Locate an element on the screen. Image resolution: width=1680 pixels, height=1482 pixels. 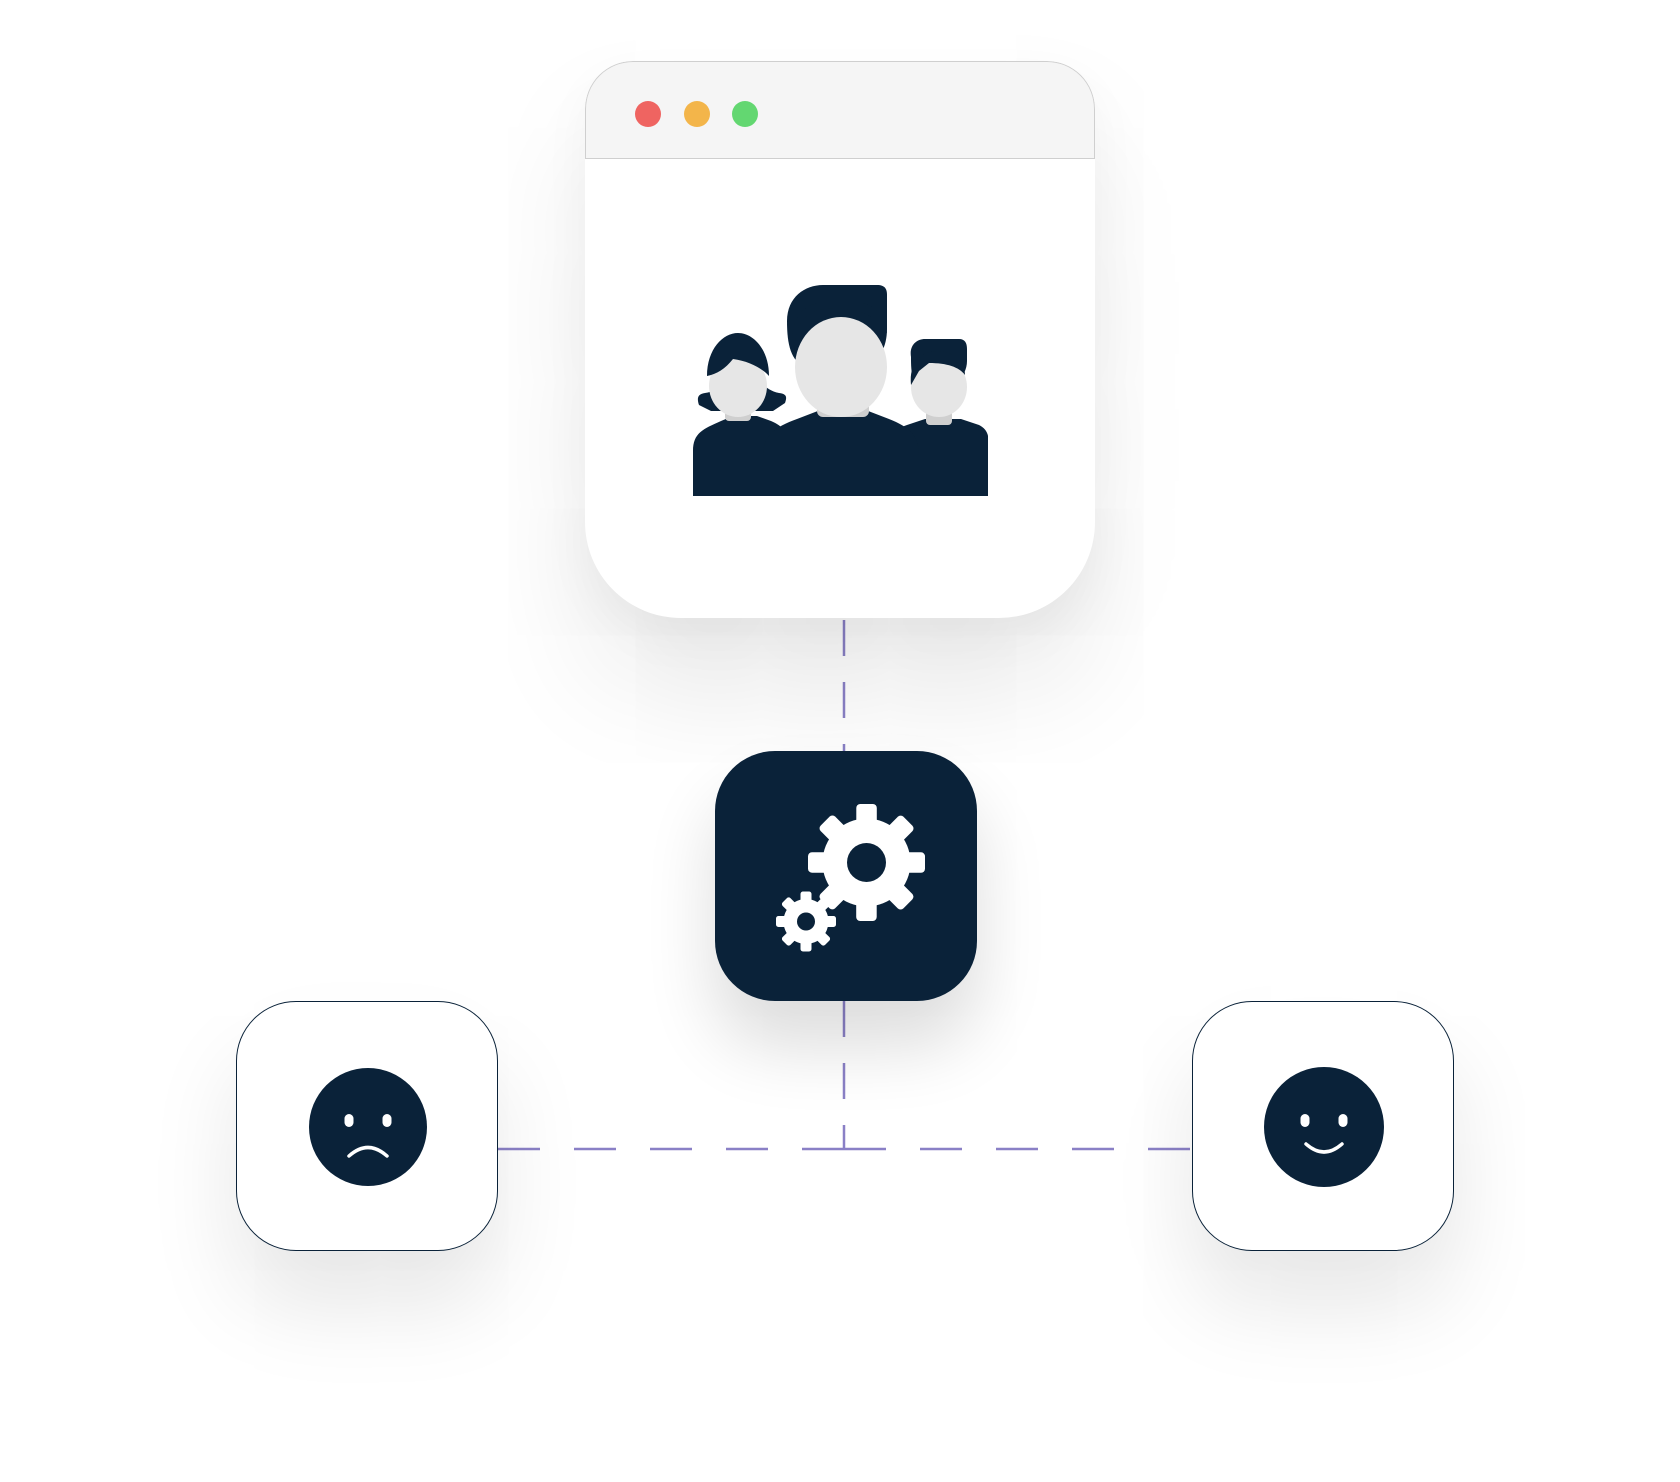
browser-window is located at coordinates (840, 339).